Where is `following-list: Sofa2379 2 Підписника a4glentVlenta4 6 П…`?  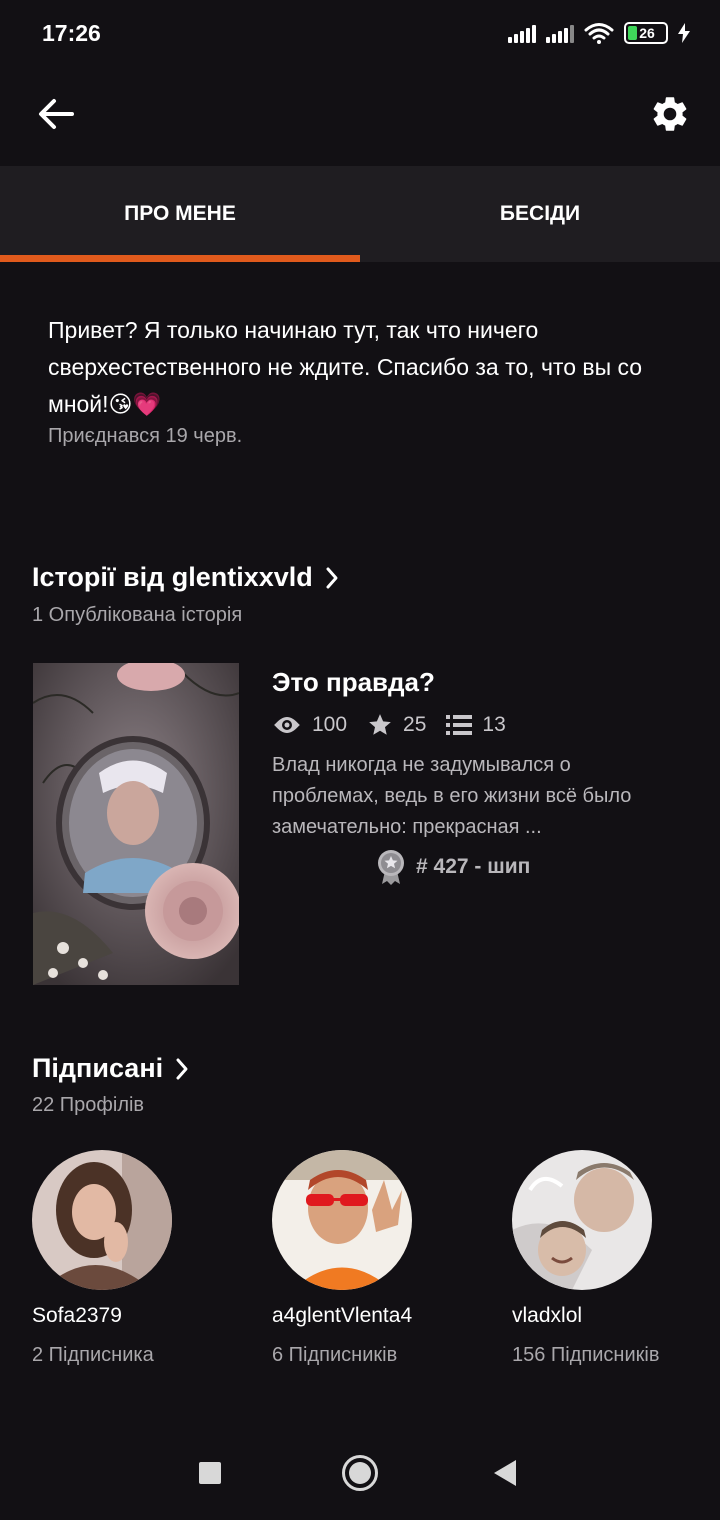 following-list: Sofa2379 2 Підписника a4glentVlenta4 6 П… is located at coordinates (376, 1258).